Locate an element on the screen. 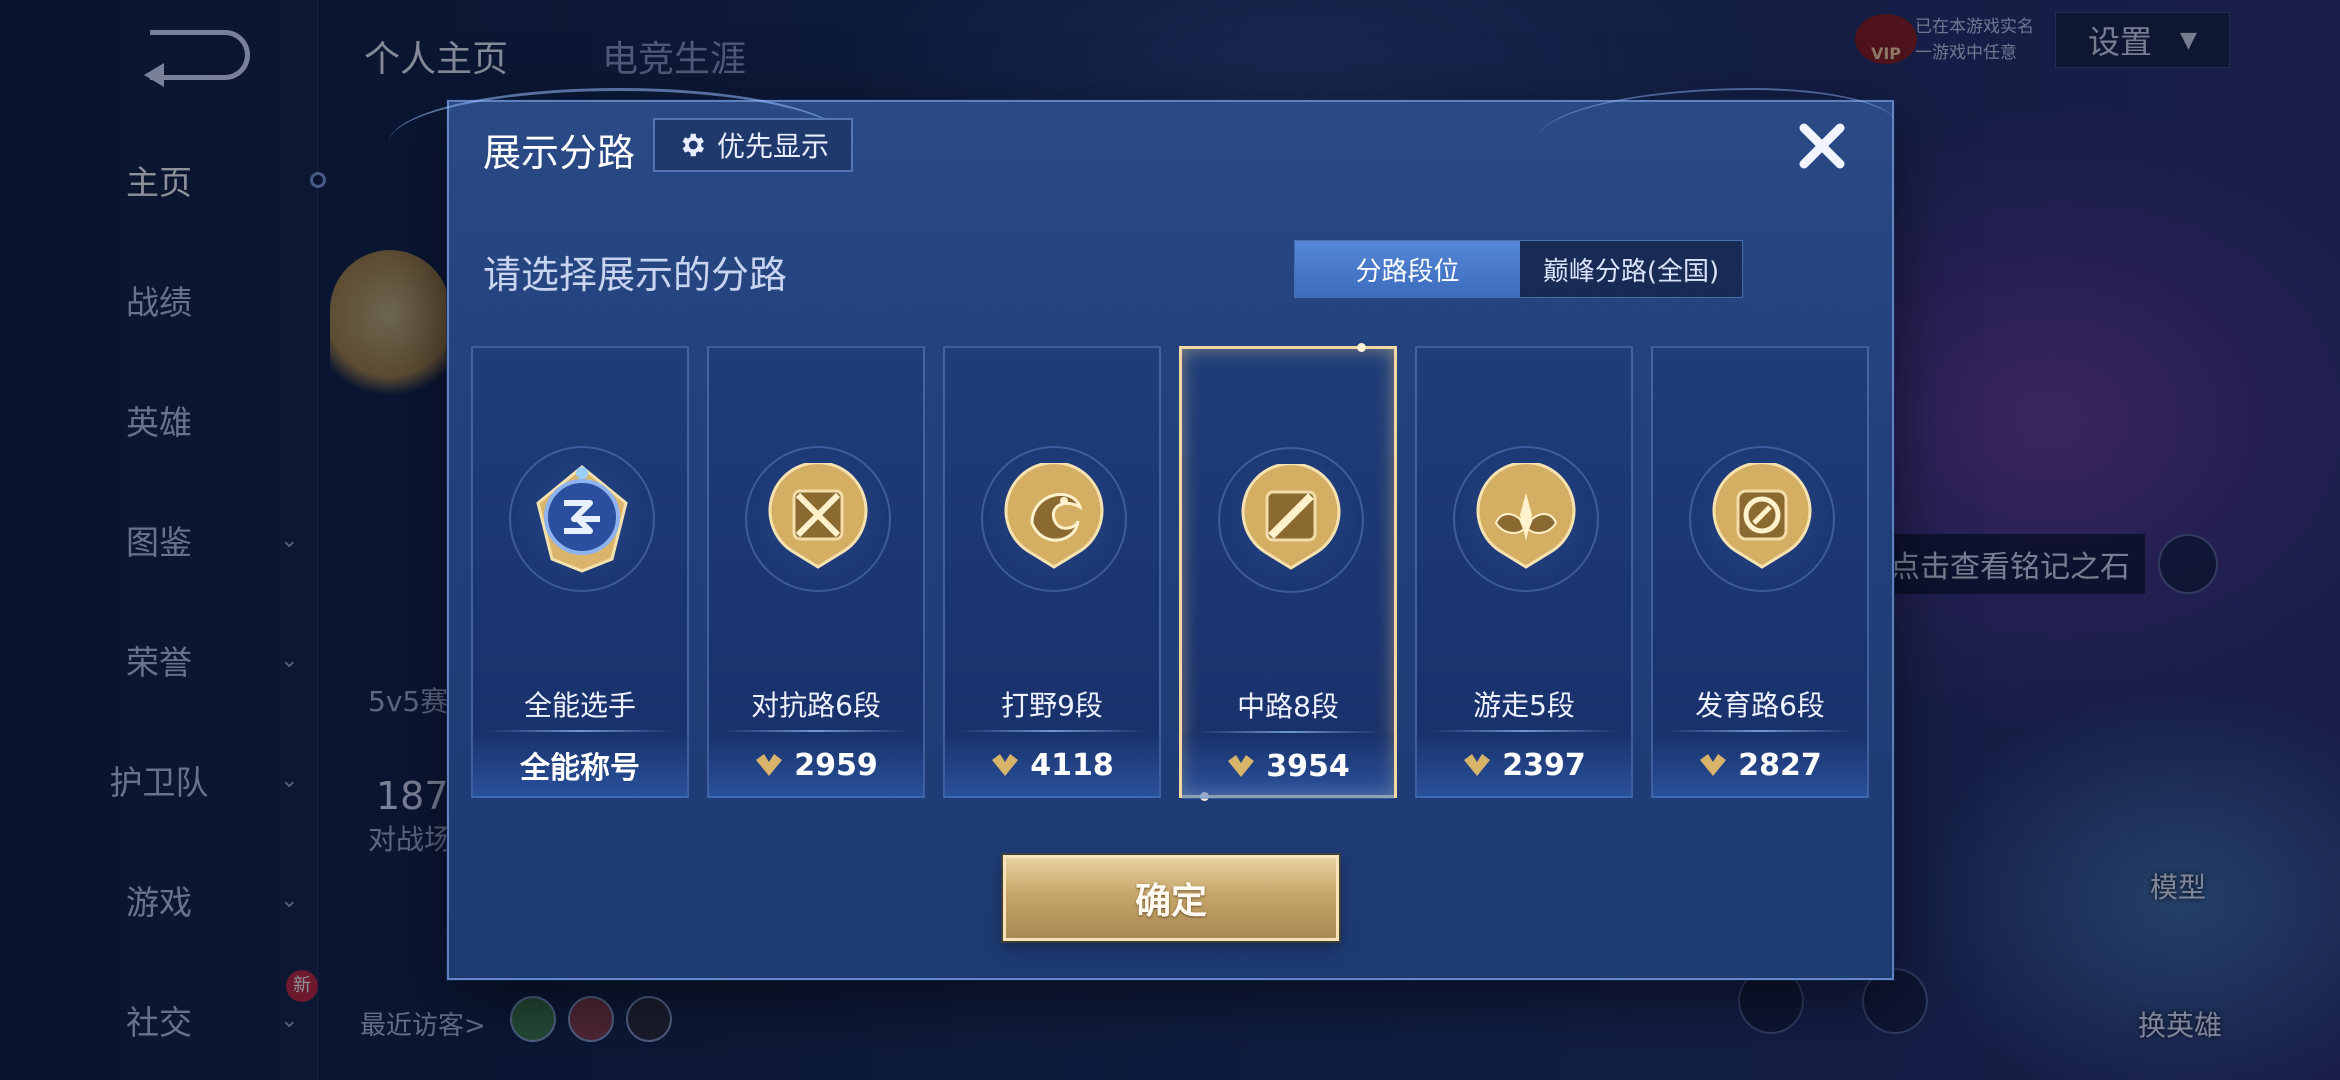  lane-score: 2827 is located at coordinates (1780, 765).